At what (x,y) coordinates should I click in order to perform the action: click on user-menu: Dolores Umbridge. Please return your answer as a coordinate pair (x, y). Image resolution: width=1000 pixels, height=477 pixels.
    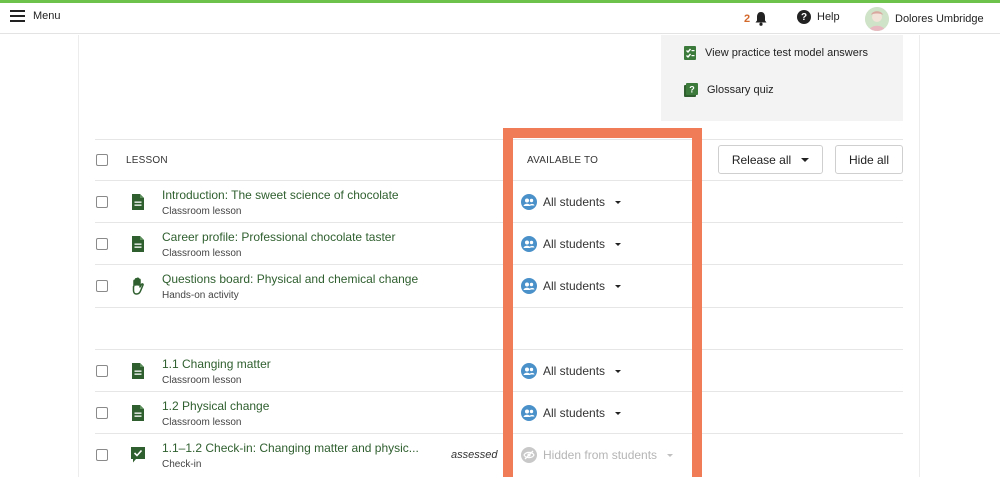
    Looking at the image, I should click on (924, 19).